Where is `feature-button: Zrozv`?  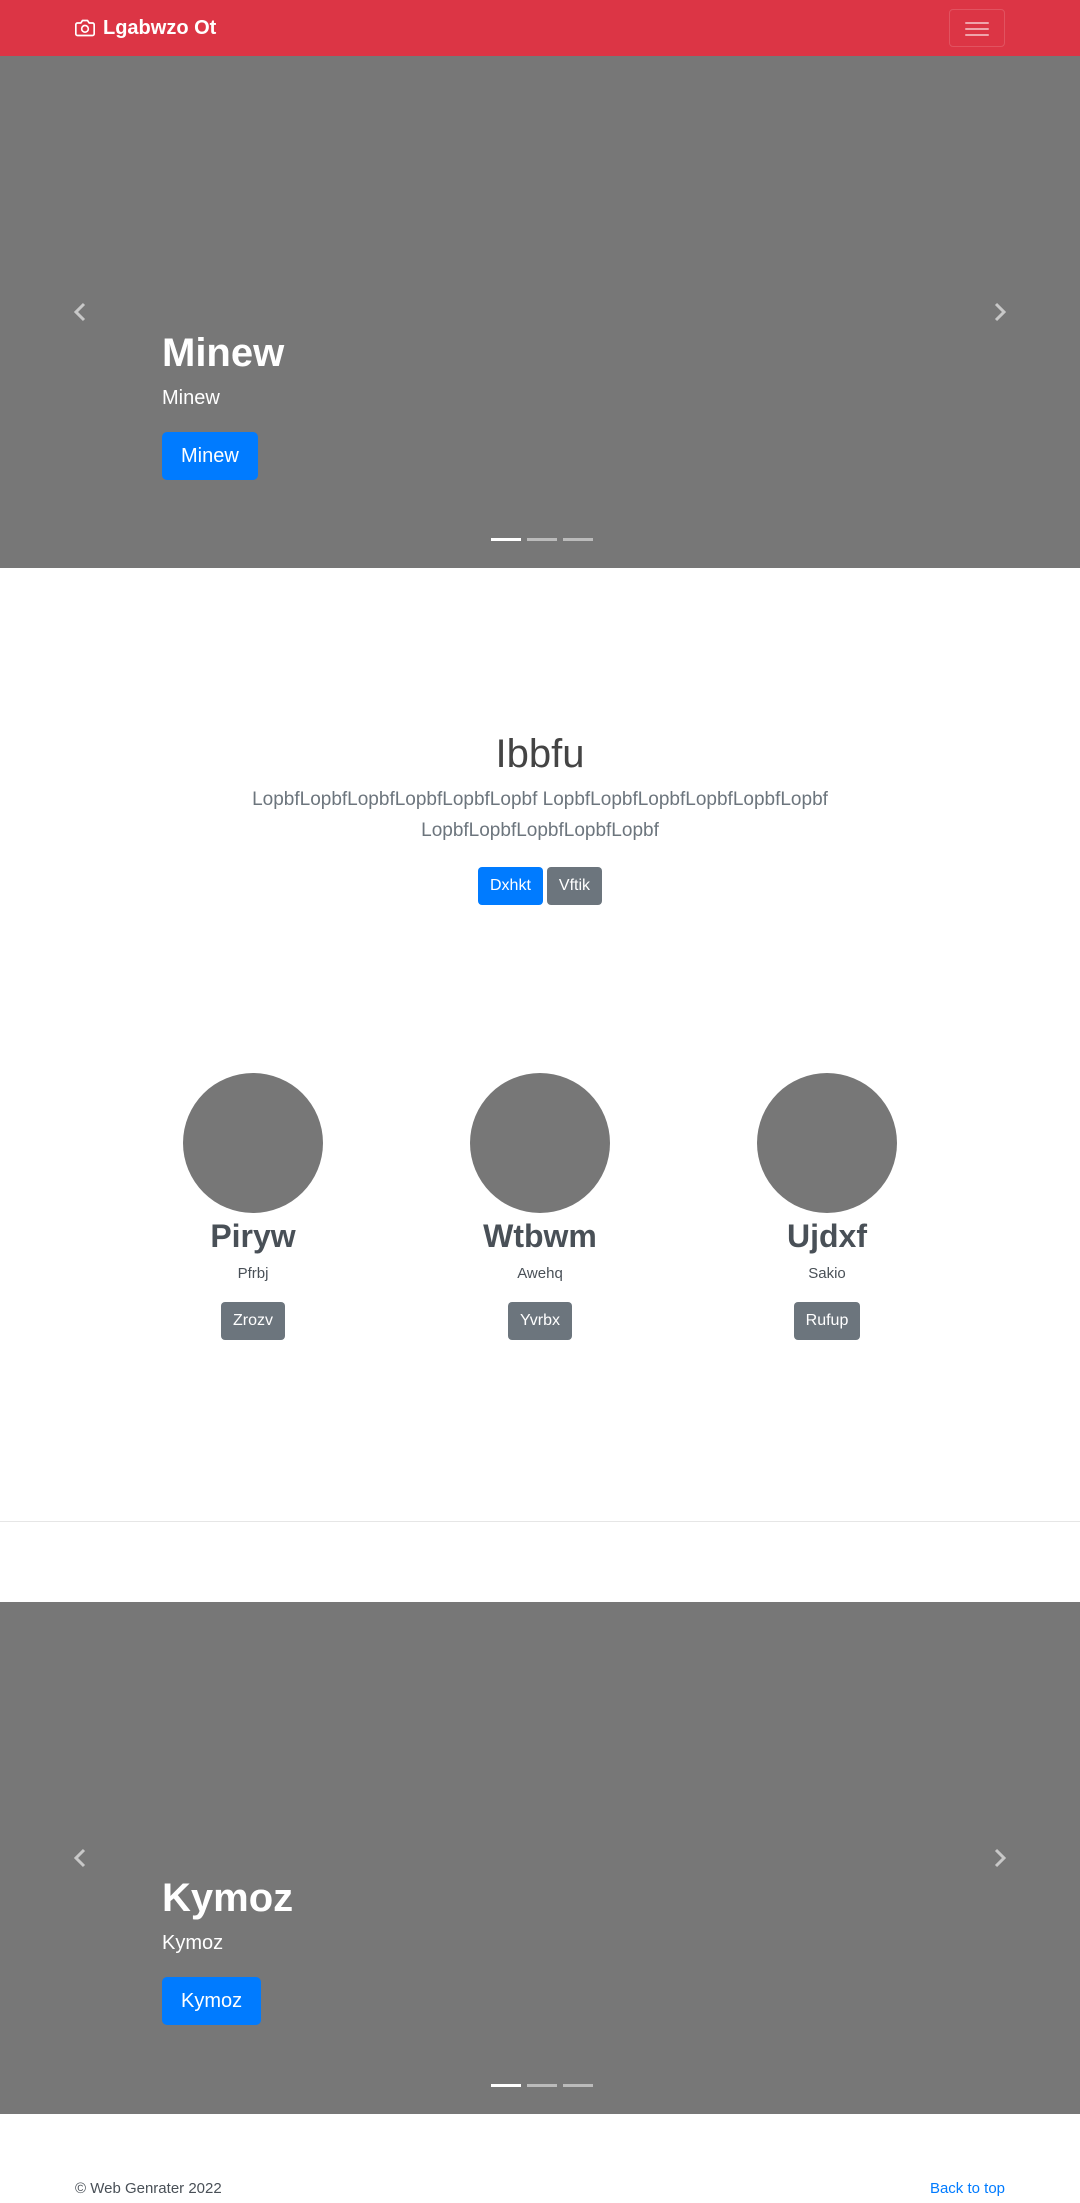 feature-button: Zrozv is located at coordinates (253, 1321).